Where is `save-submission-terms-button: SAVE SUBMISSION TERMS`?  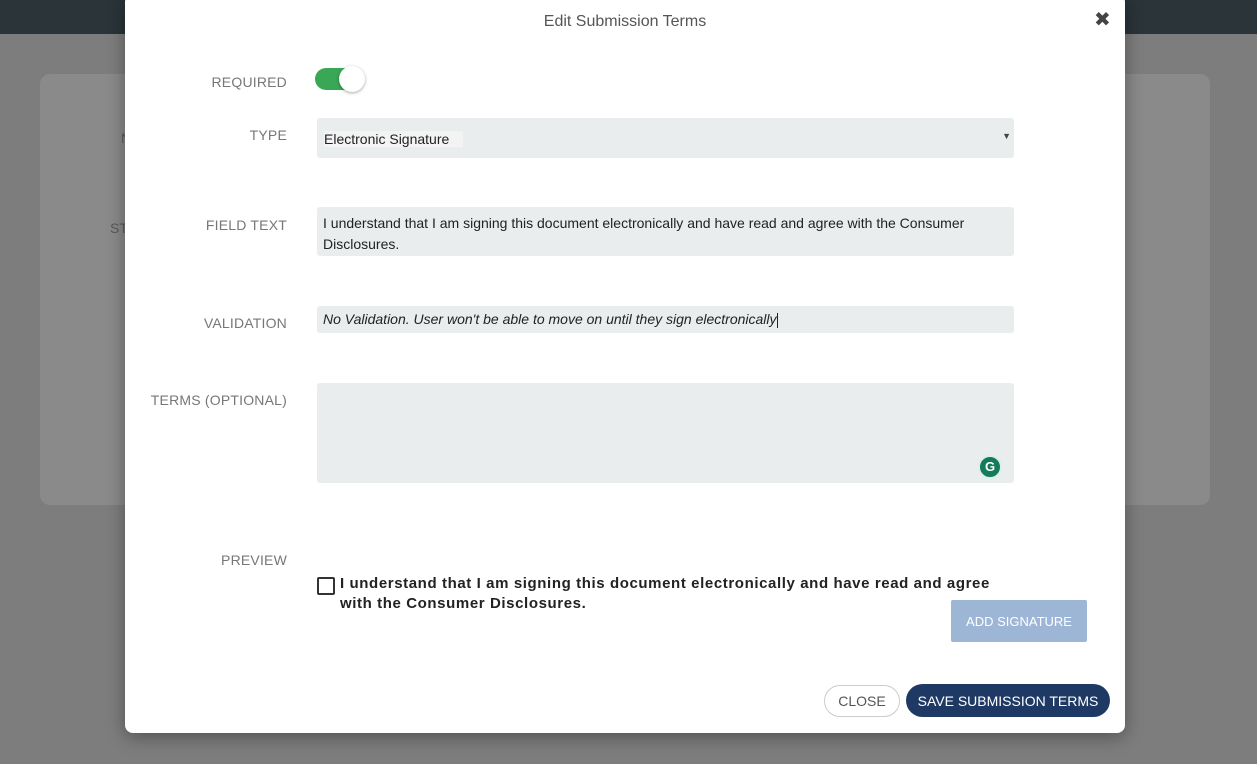
save-submission-terms-button: SAVE SUBMISSION TERMS is located at coordinates (1008, 700).